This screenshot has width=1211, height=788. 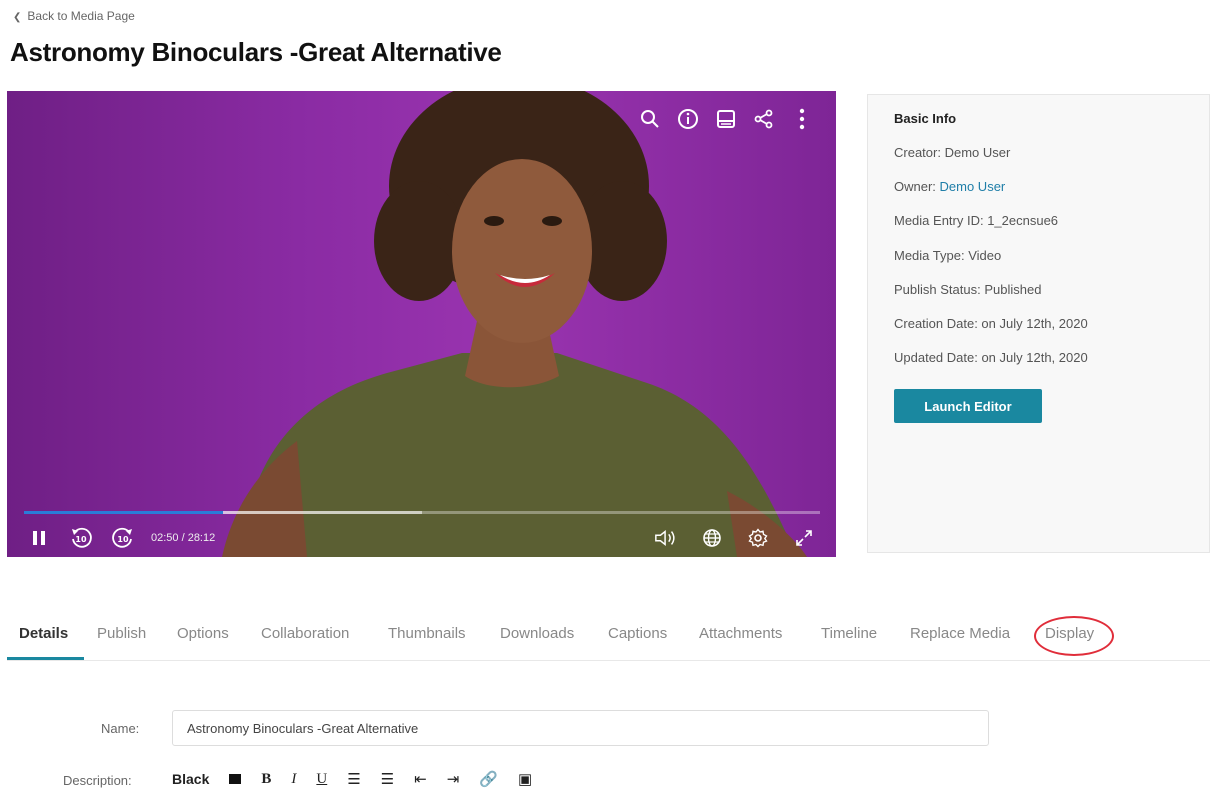 What do you see at coordinates (235, 779) in the screenshot?
I see `color-swatch-icon` at bounding box center [235, 779].